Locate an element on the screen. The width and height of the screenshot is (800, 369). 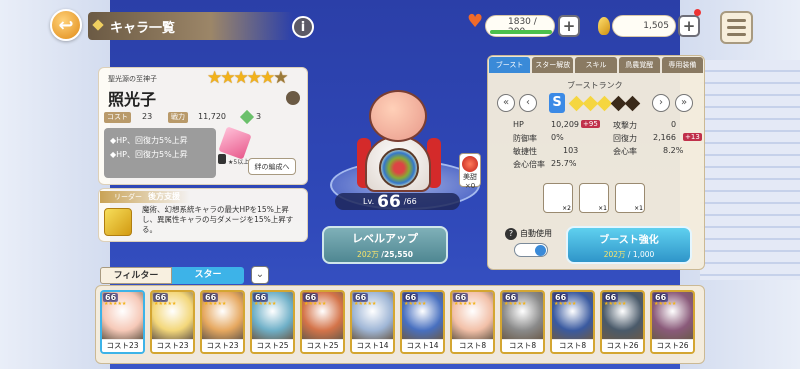
auto-use-toggle is located at coordinates (531, 250).